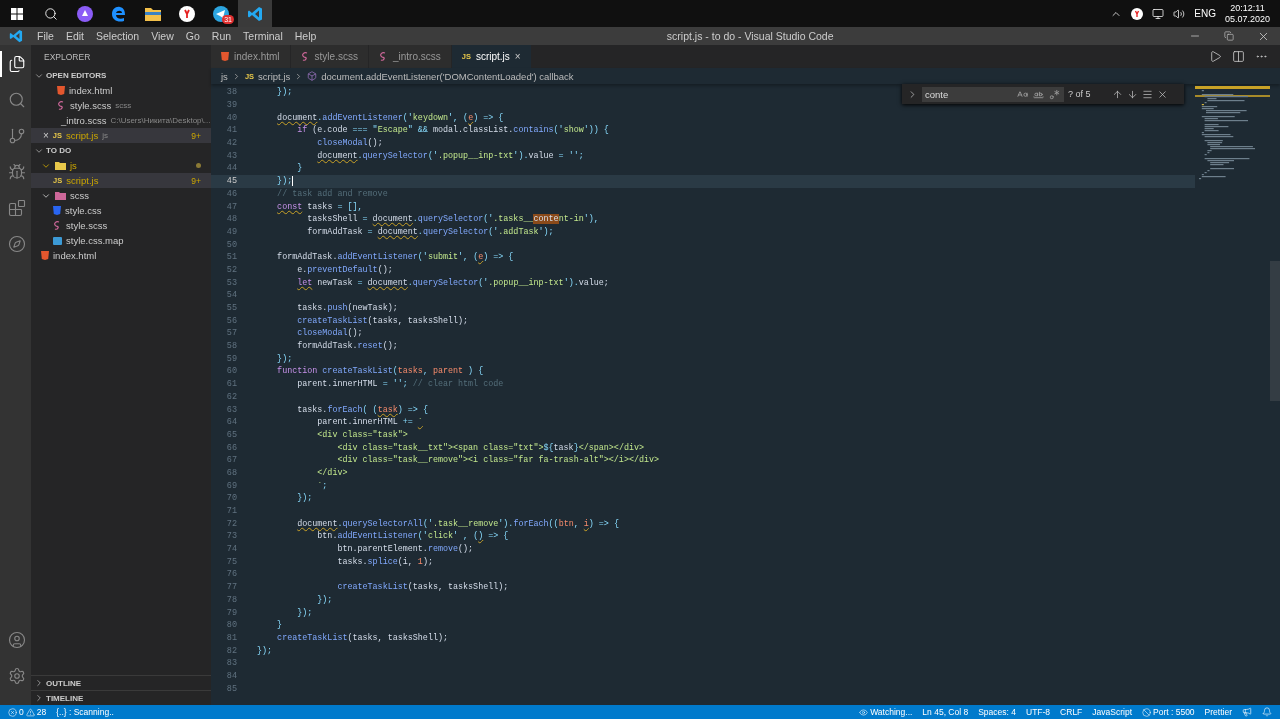 This screenshot has height=719, width=1280. Describe the element at coordinates (221, 36) in the screenshot. I see `menu-item: Run` at that location.